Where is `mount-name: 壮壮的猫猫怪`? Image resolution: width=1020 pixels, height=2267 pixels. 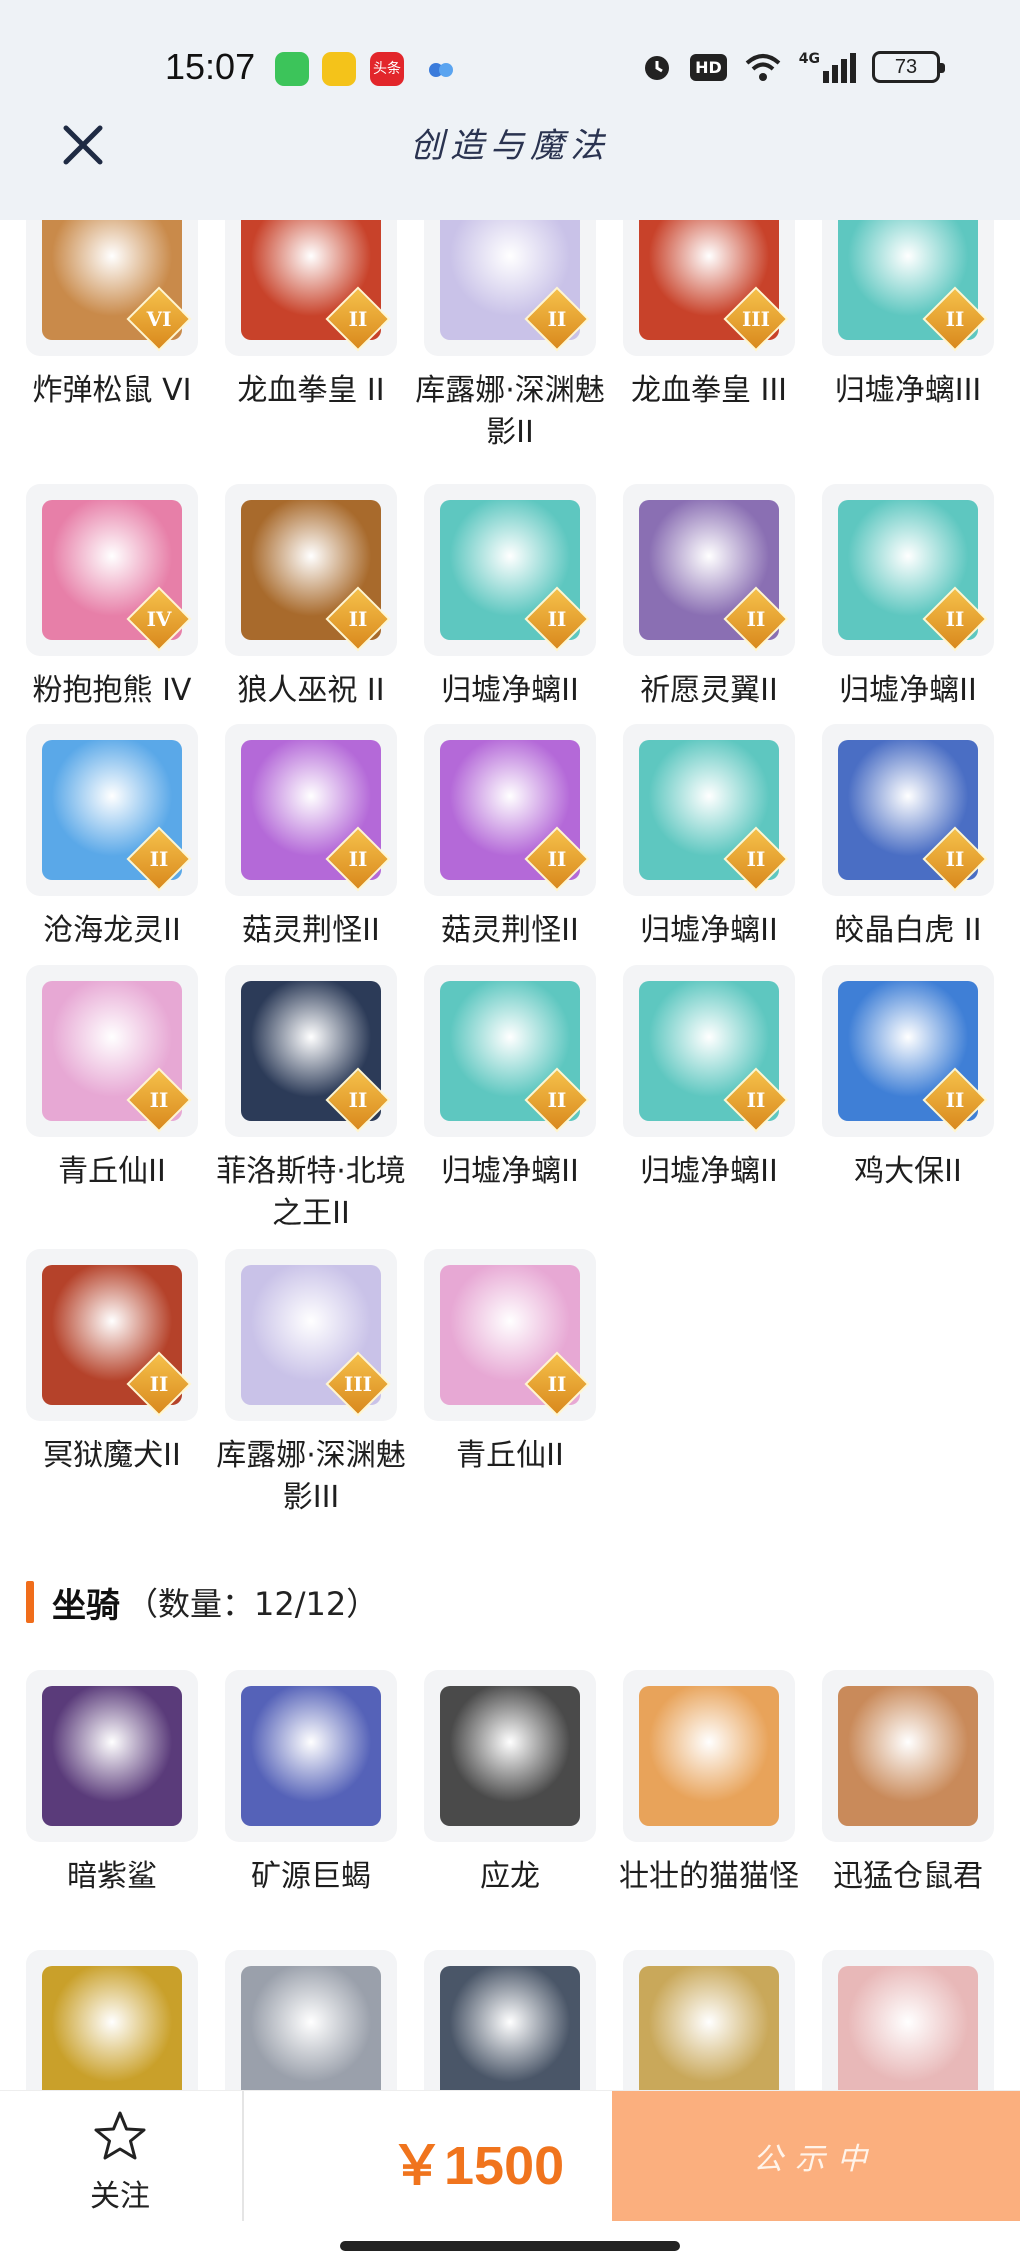 mount-name: 壮壮的猫猫怪 is located at coordinates (709, 1876).